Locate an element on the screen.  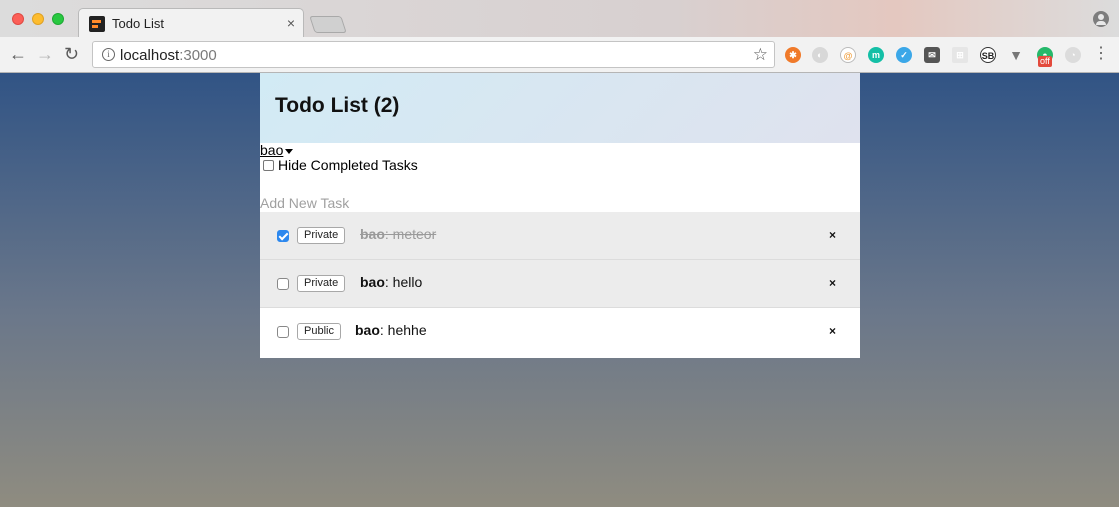
browser-menu-icon: ⋮ is located at coordinates (1101, 54).